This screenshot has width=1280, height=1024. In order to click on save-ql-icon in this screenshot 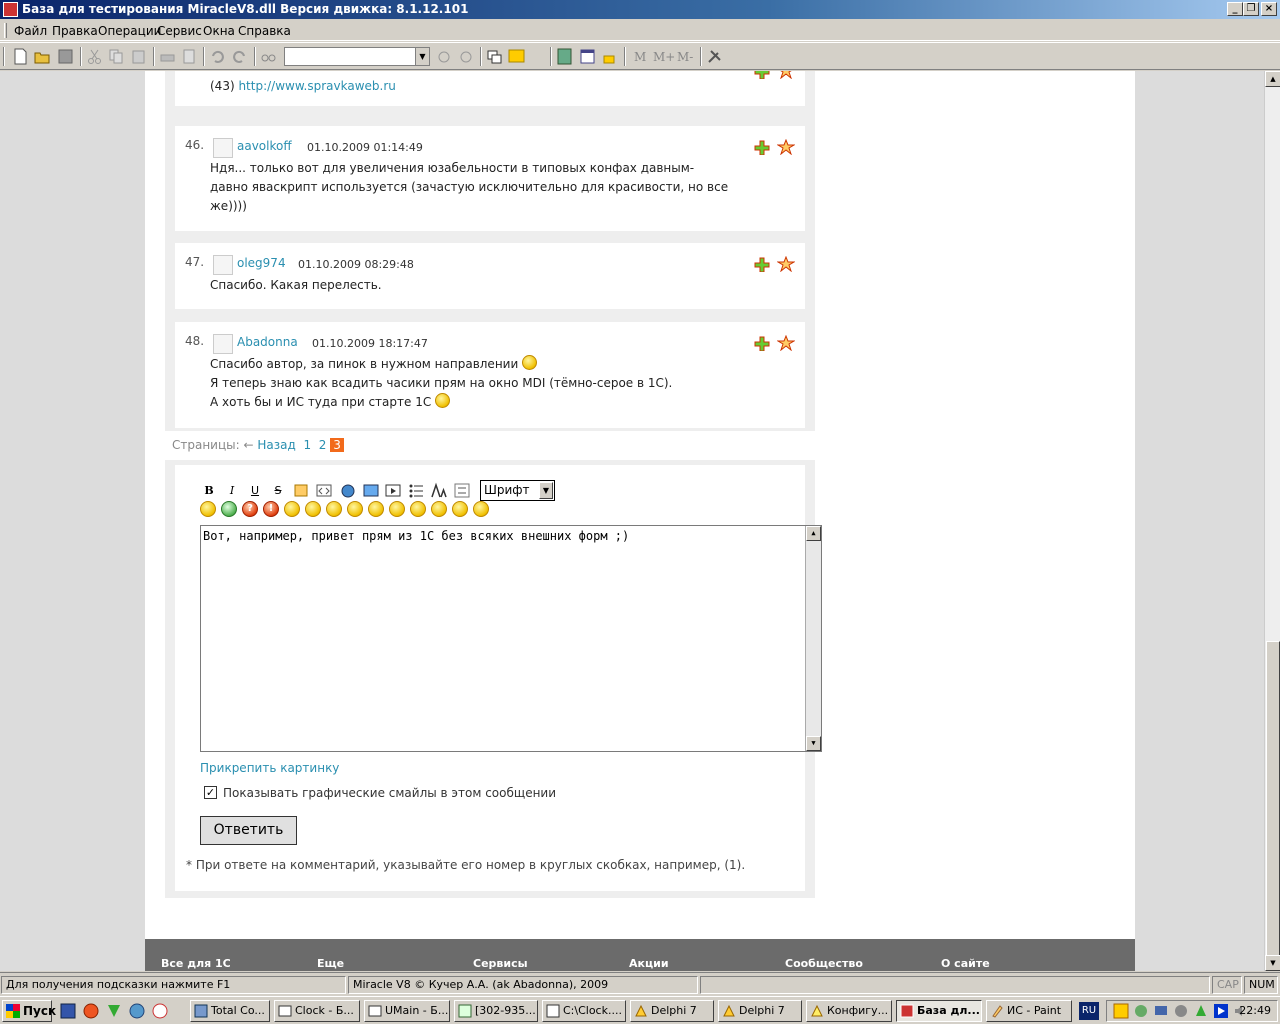, I will do `click(68, 1011)`.